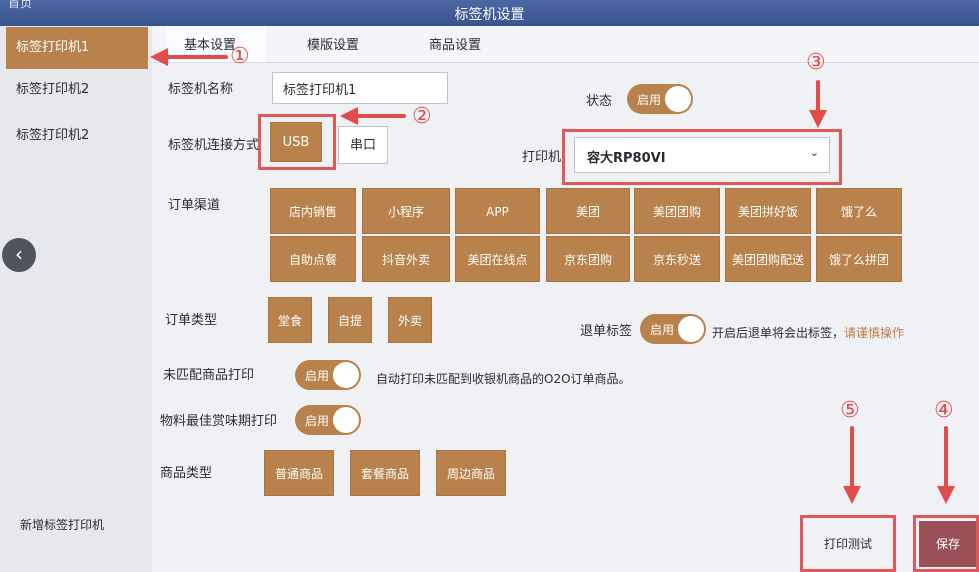 This screenshot has height=572, width=979. I want to click on arrow-5-head, so click(852, 495).